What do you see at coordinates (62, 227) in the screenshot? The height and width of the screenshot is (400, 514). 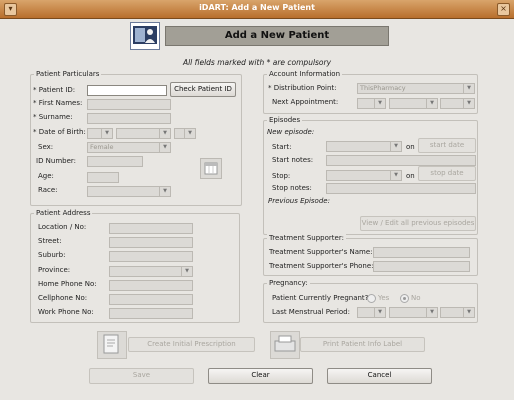 I see `location-label: Location / No:` at bounding box center [62, 227].